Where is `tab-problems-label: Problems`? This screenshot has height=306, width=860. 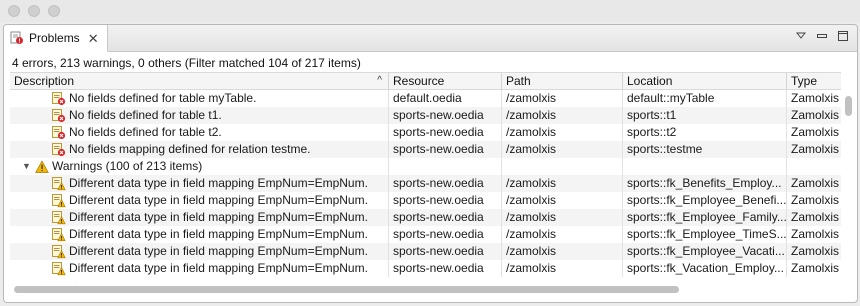 tab-problems-label: Problems is located at coordinates (54, 38).